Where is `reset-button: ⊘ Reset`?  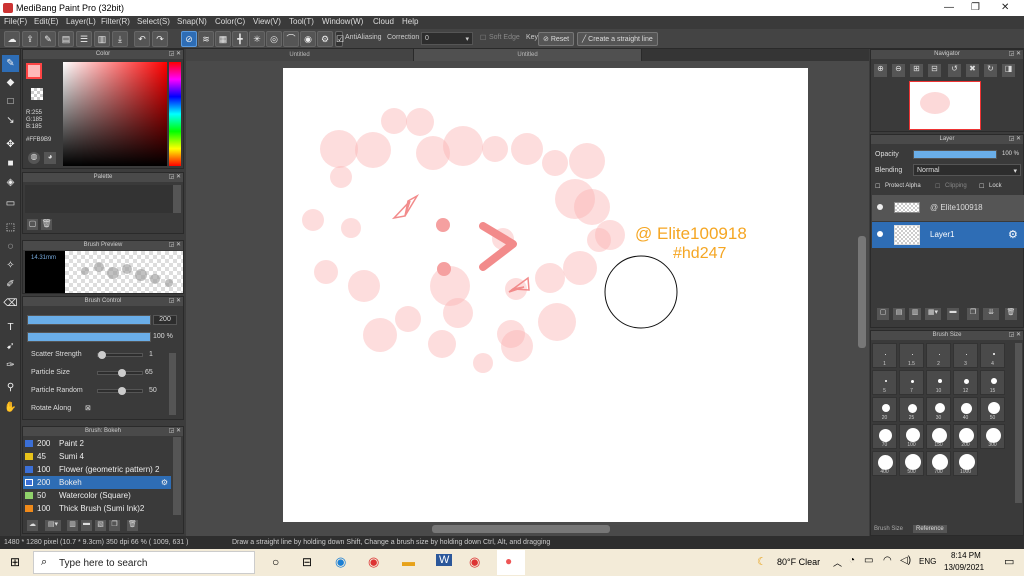 reset-button: ⊘ Reset is located at coordinates (556, 39).